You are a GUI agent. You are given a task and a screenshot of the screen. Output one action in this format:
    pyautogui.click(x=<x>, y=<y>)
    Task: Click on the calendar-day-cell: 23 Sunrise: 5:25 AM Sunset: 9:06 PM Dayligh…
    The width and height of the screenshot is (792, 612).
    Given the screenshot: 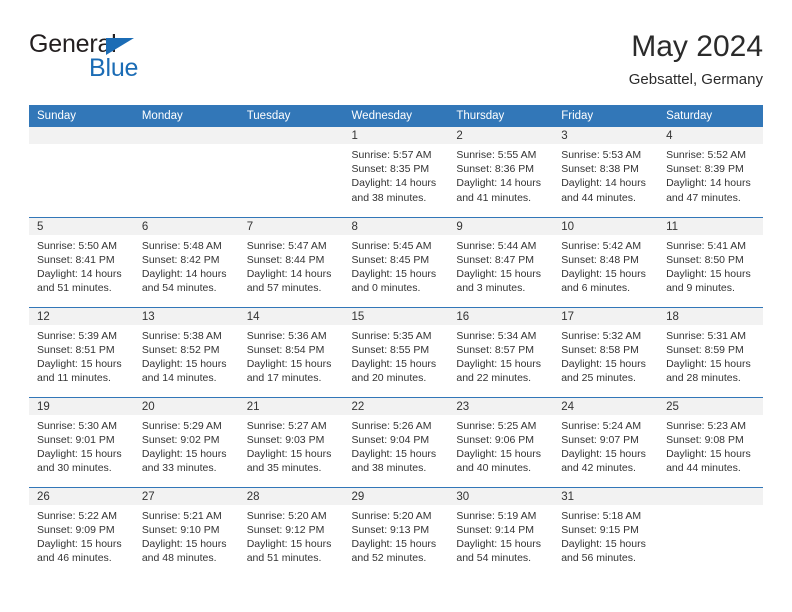 What is the action you would take?
    pyautogui.click(x=501, y=441)
    